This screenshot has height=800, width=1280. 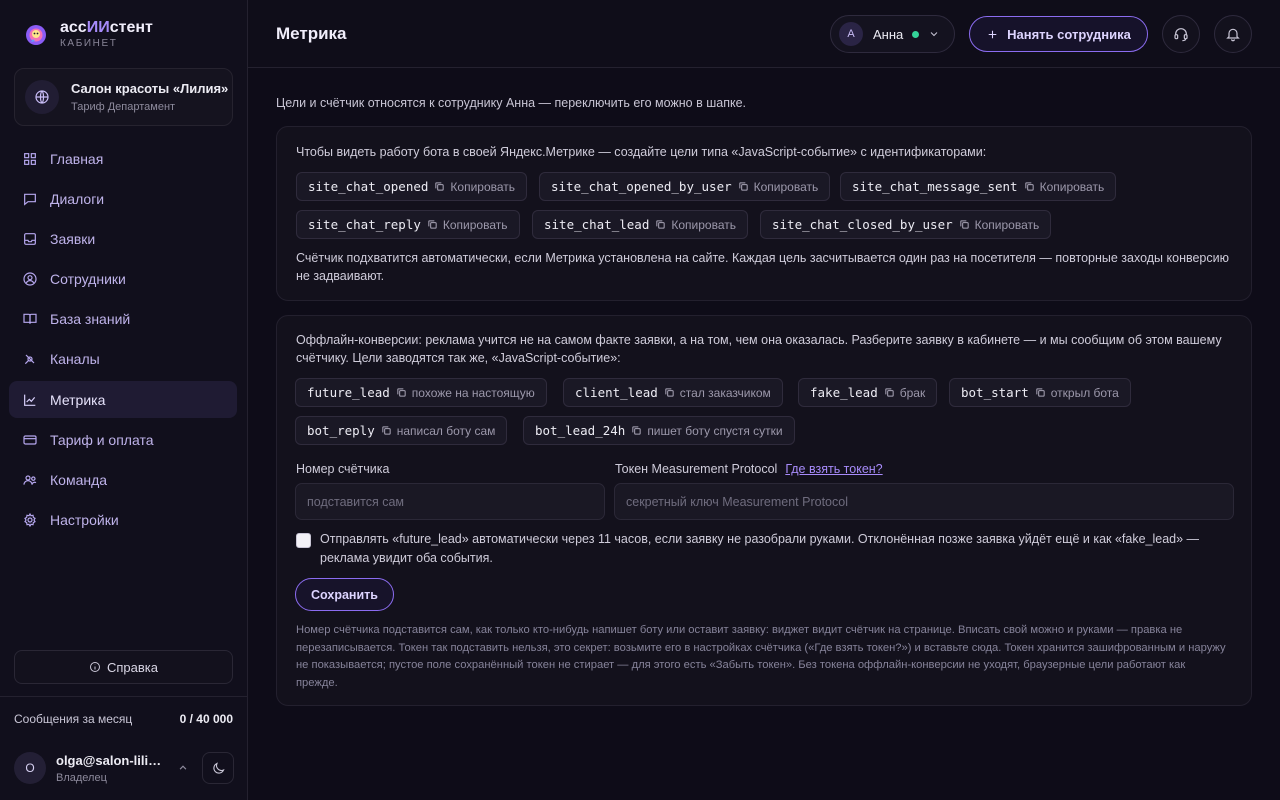 I want to click on chevron-up-icon, so click(x=183, y=768).